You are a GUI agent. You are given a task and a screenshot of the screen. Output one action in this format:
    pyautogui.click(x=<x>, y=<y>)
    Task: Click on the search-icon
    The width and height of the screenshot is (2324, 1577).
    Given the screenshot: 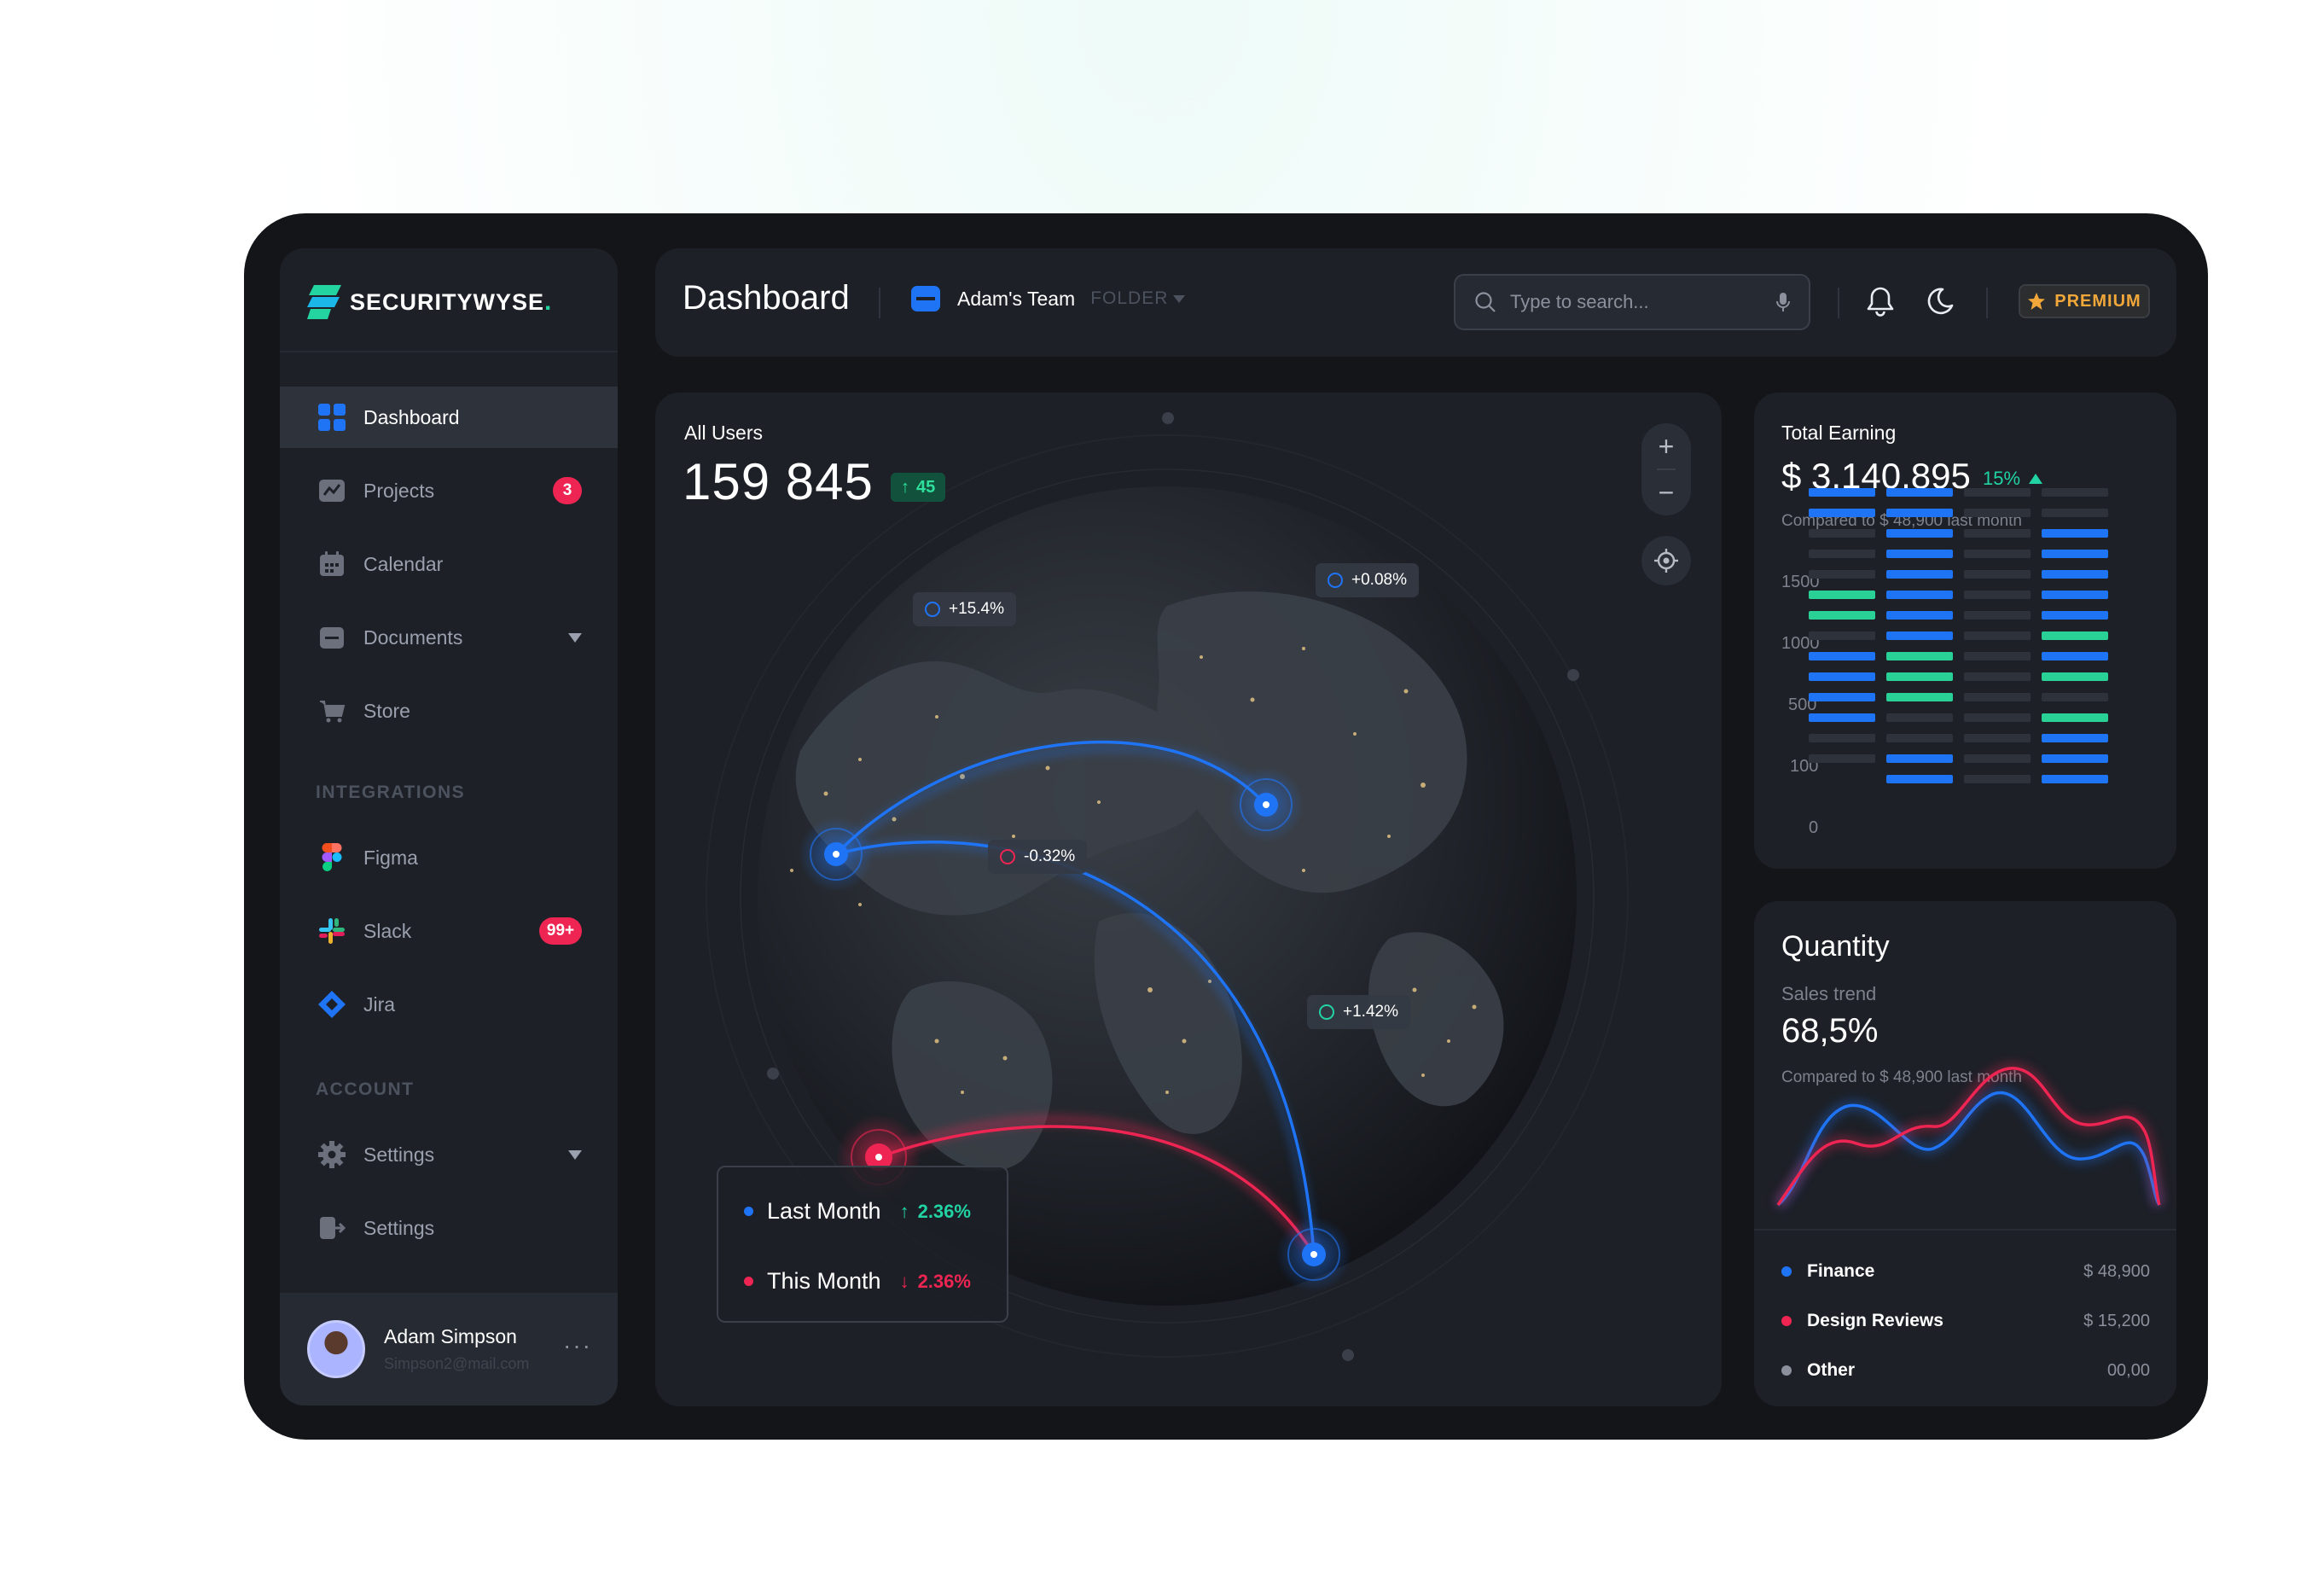 What is the action you would take?
    pyautogui.click(x=1485, y=302)
    